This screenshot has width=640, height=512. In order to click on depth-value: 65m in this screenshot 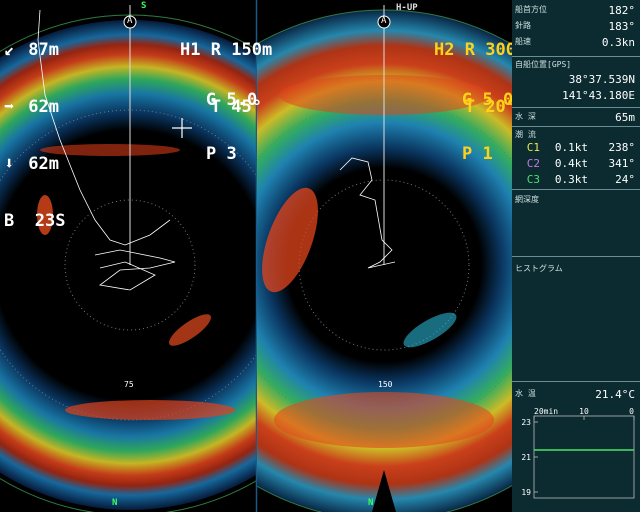, I will do `click(625, 117)`.